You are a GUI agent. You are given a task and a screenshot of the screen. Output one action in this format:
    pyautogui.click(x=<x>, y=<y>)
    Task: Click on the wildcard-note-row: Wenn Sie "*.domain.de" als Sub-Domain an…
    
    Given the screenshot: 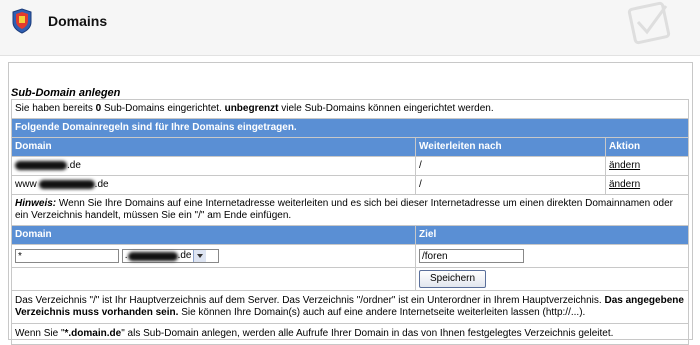 What is the action you would take?
    pyautogui.click(x=350, y=334)
    